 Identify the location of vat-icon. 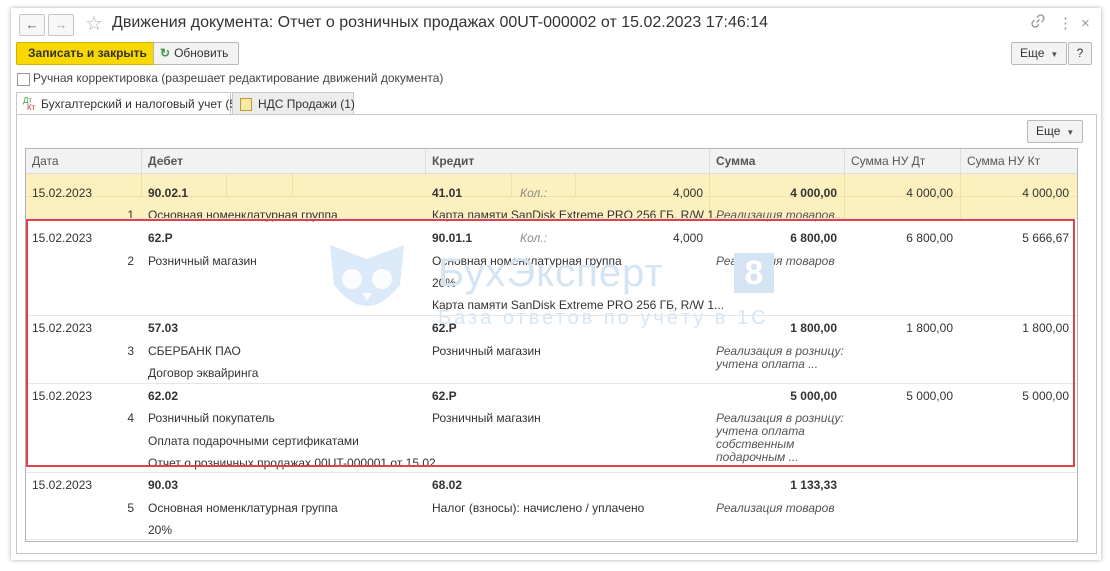
(246, 104).